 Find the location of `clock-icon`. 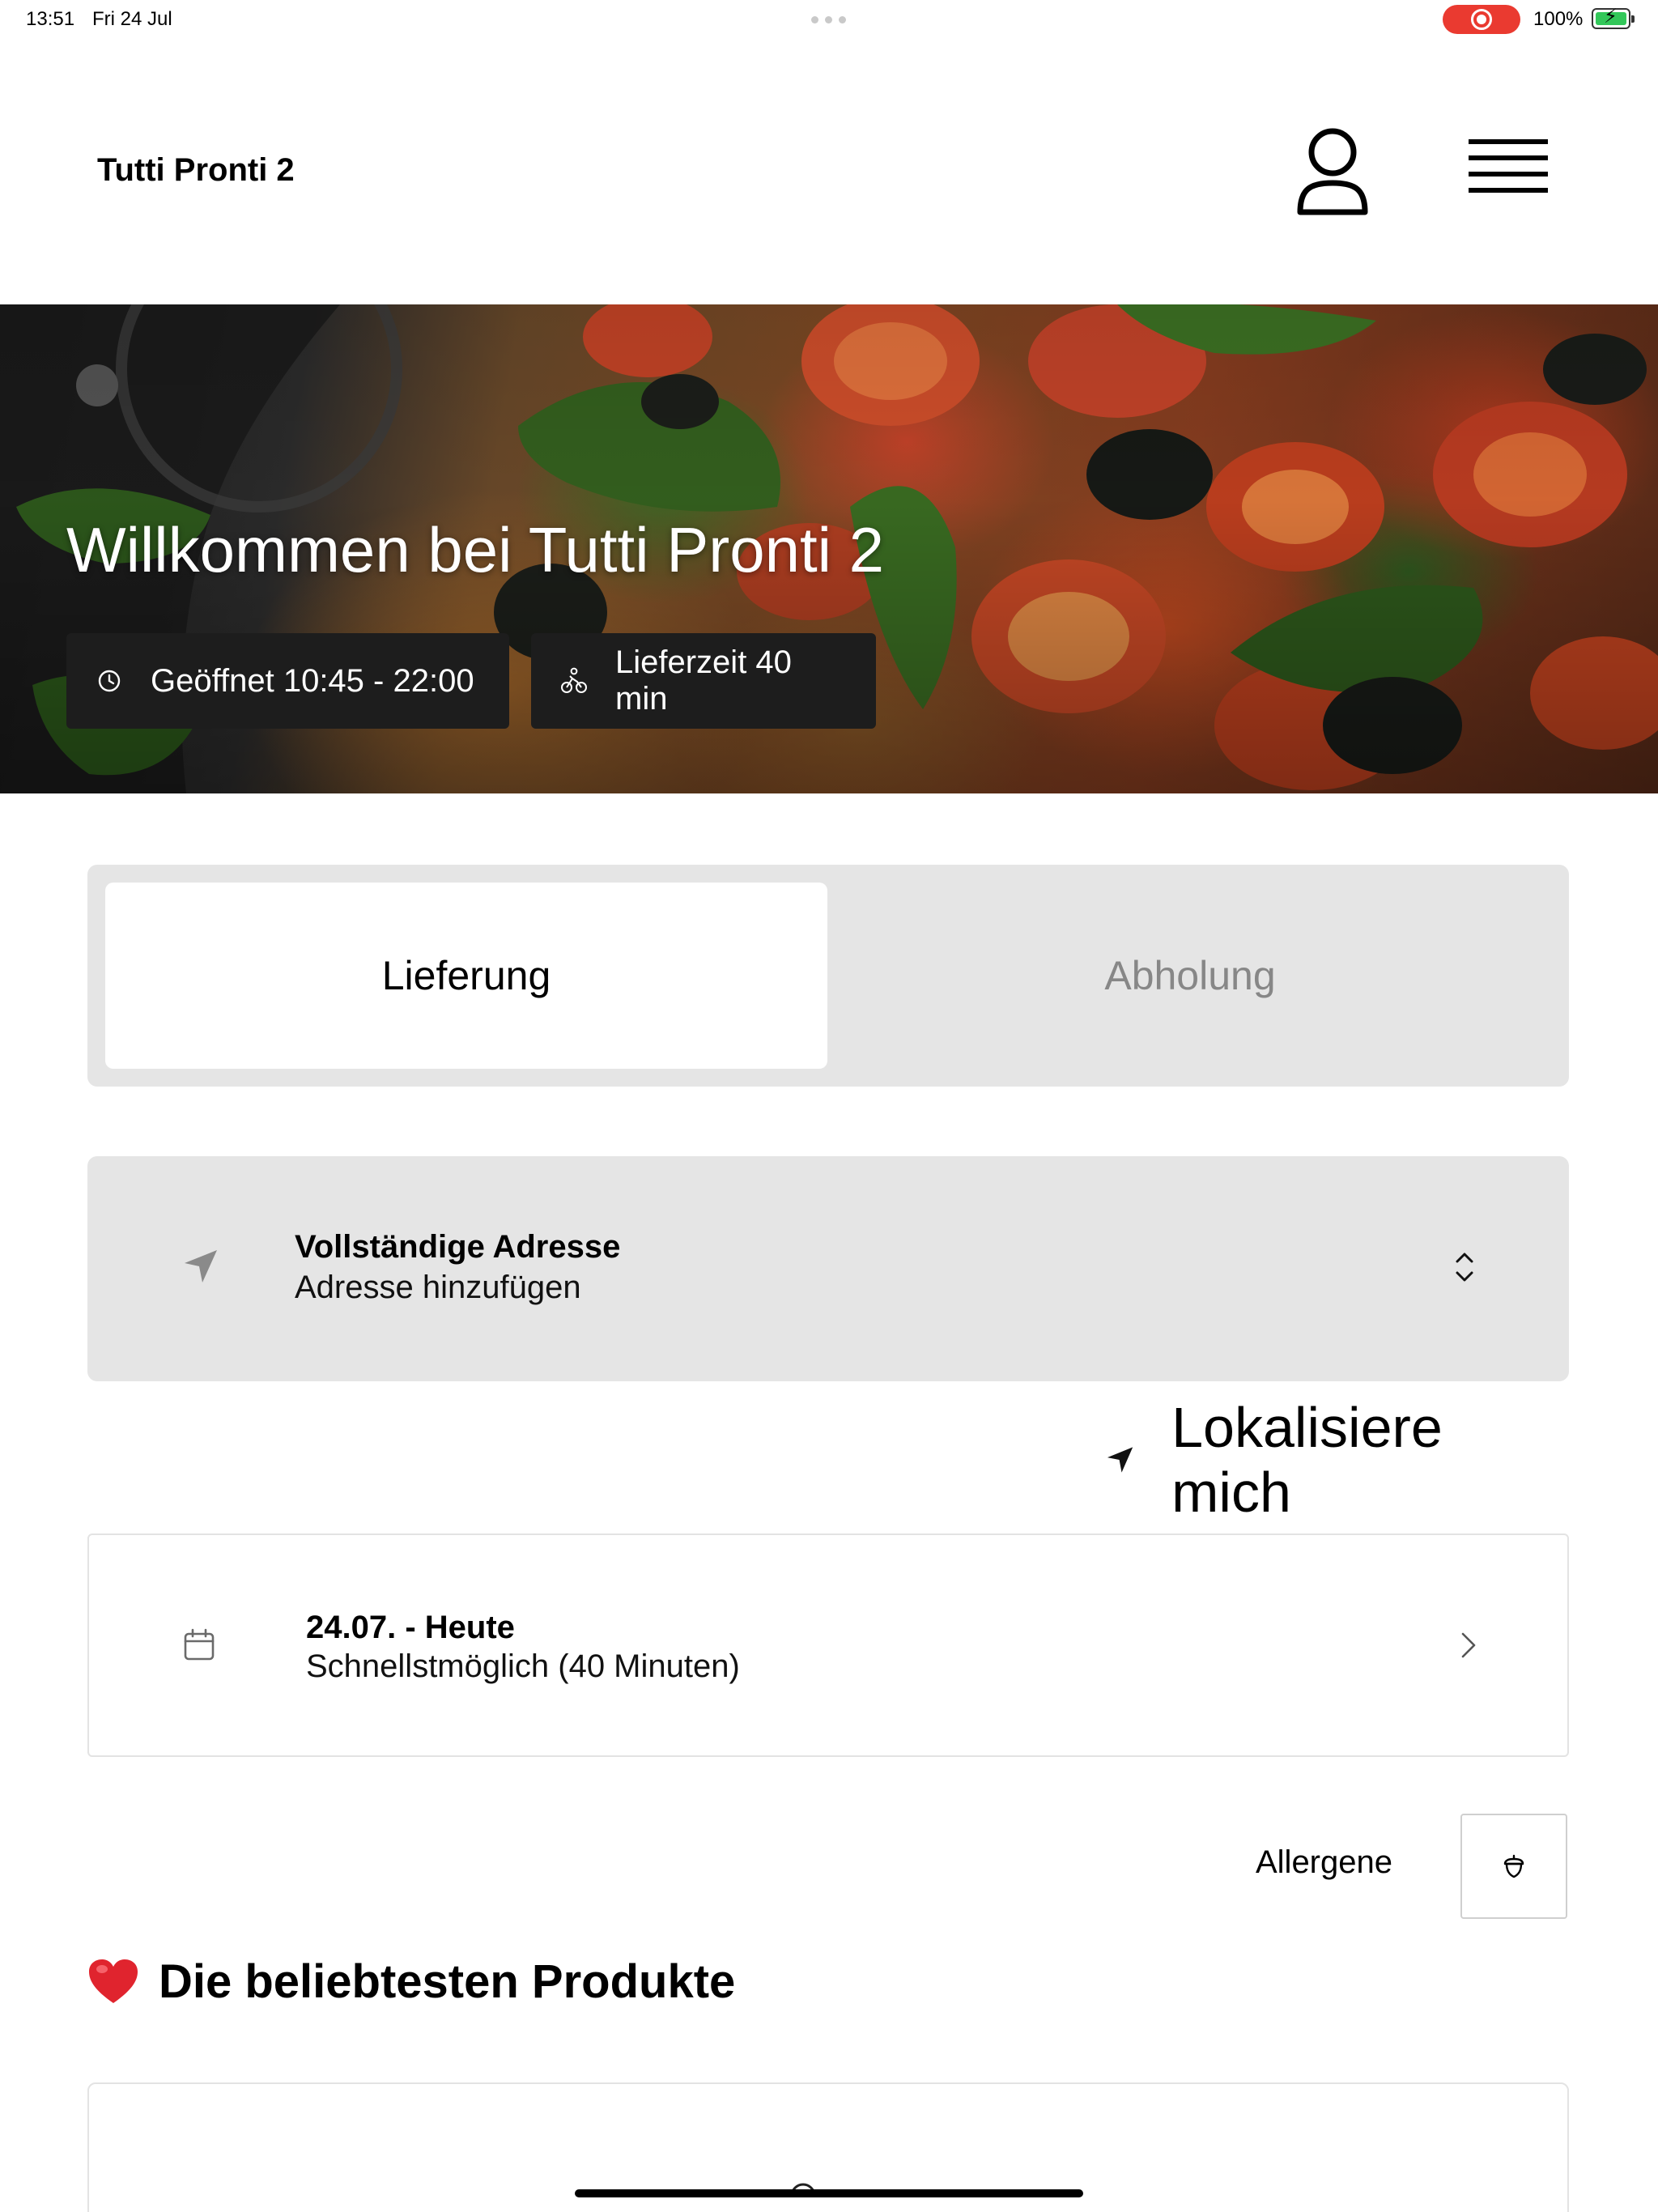

clock-icon is located at coordinates (109, 681).